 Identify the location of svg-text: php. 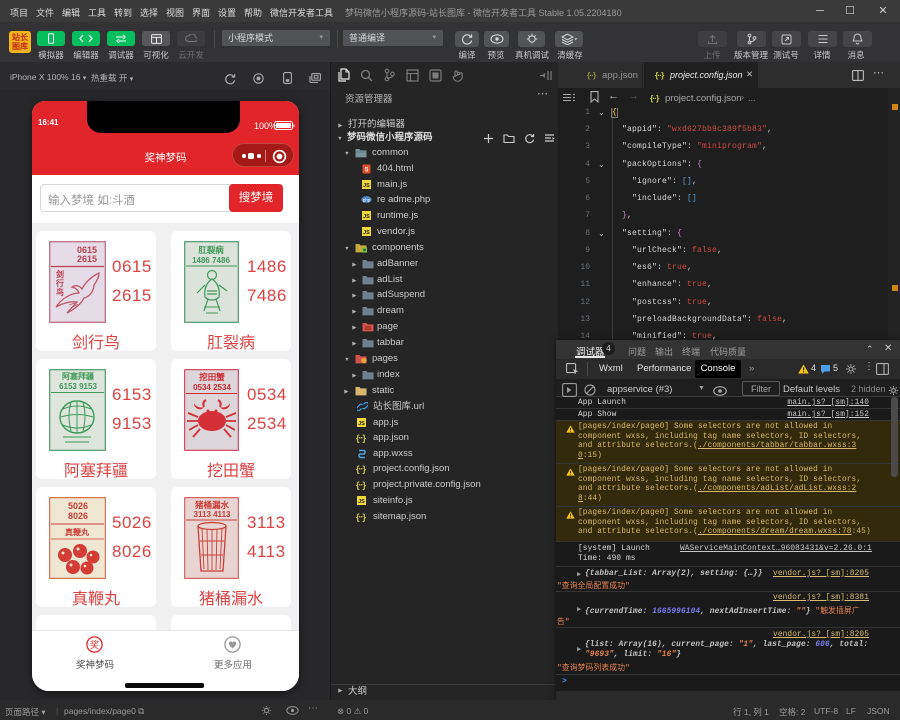
(367, 199).